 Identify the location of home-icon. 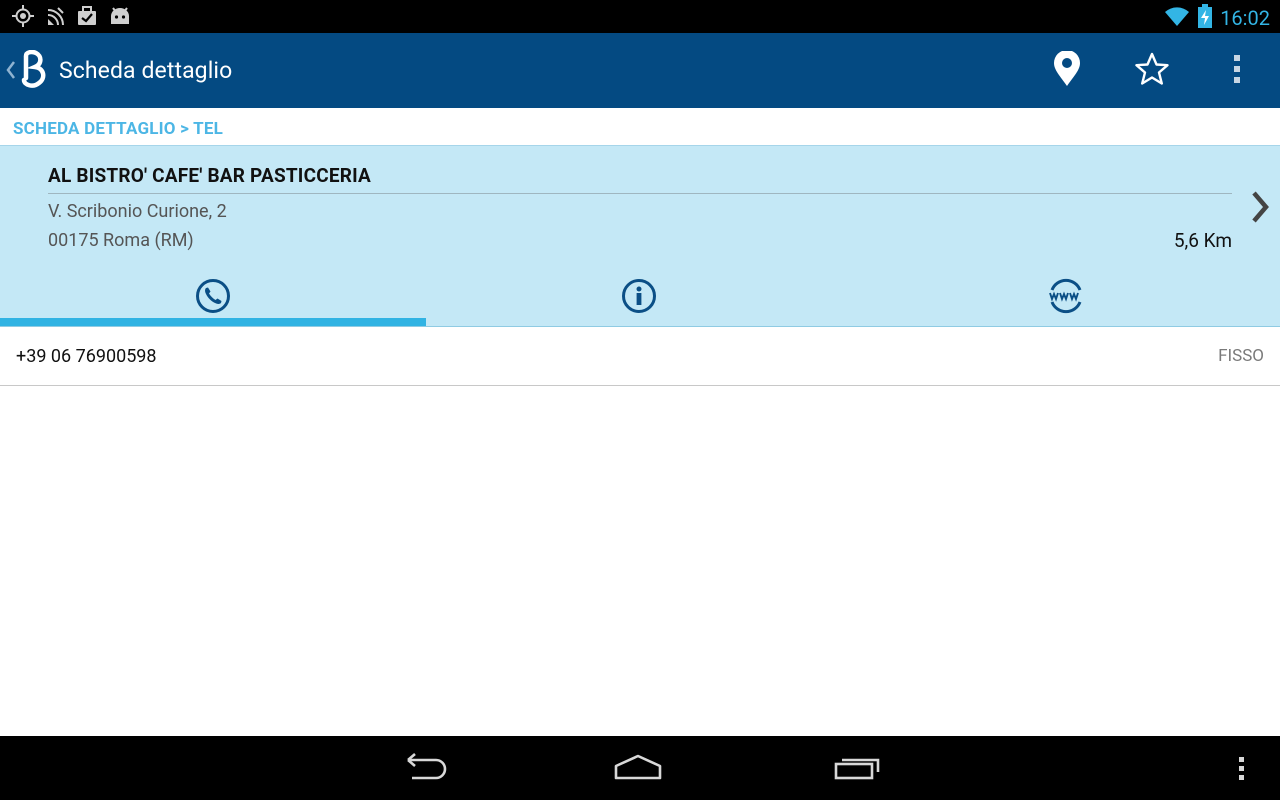
(638, 769).